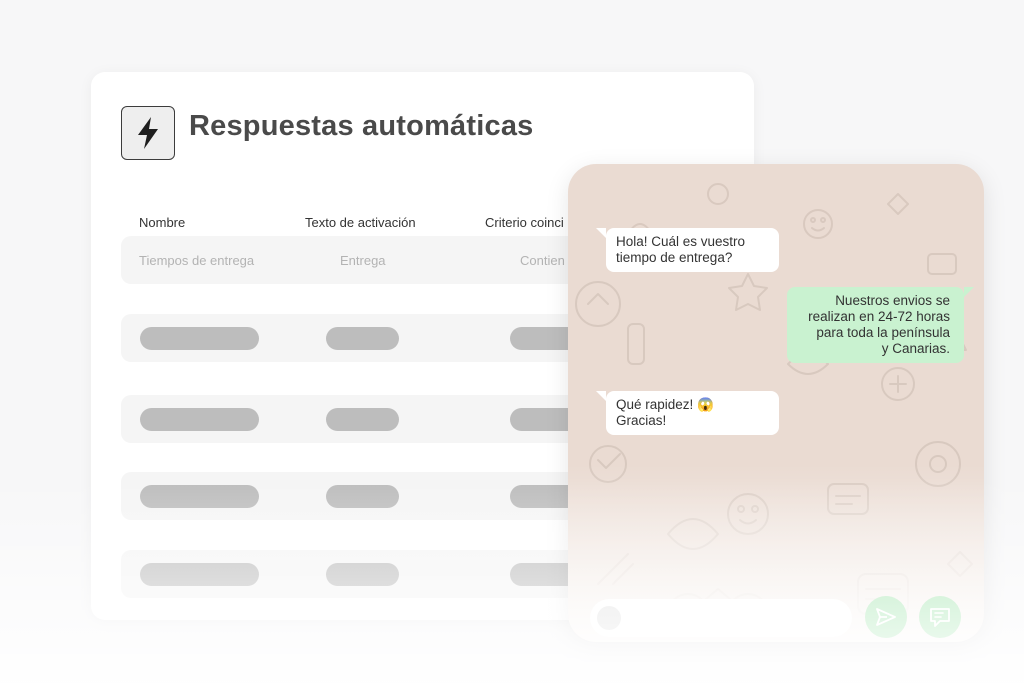 Image resolution: width=1024 pixels, height=683 pixels. What do you see at coordinates (609, 618) in the screenshot?
I see `emoji-button` at bounding box center [609, 618].